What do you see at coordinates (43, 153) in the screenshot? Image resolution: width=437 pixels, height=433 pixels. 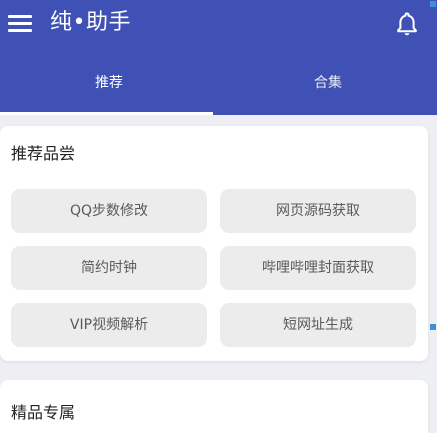 I see `section-title: 推荐品尝` at bounding box center [43, 153].